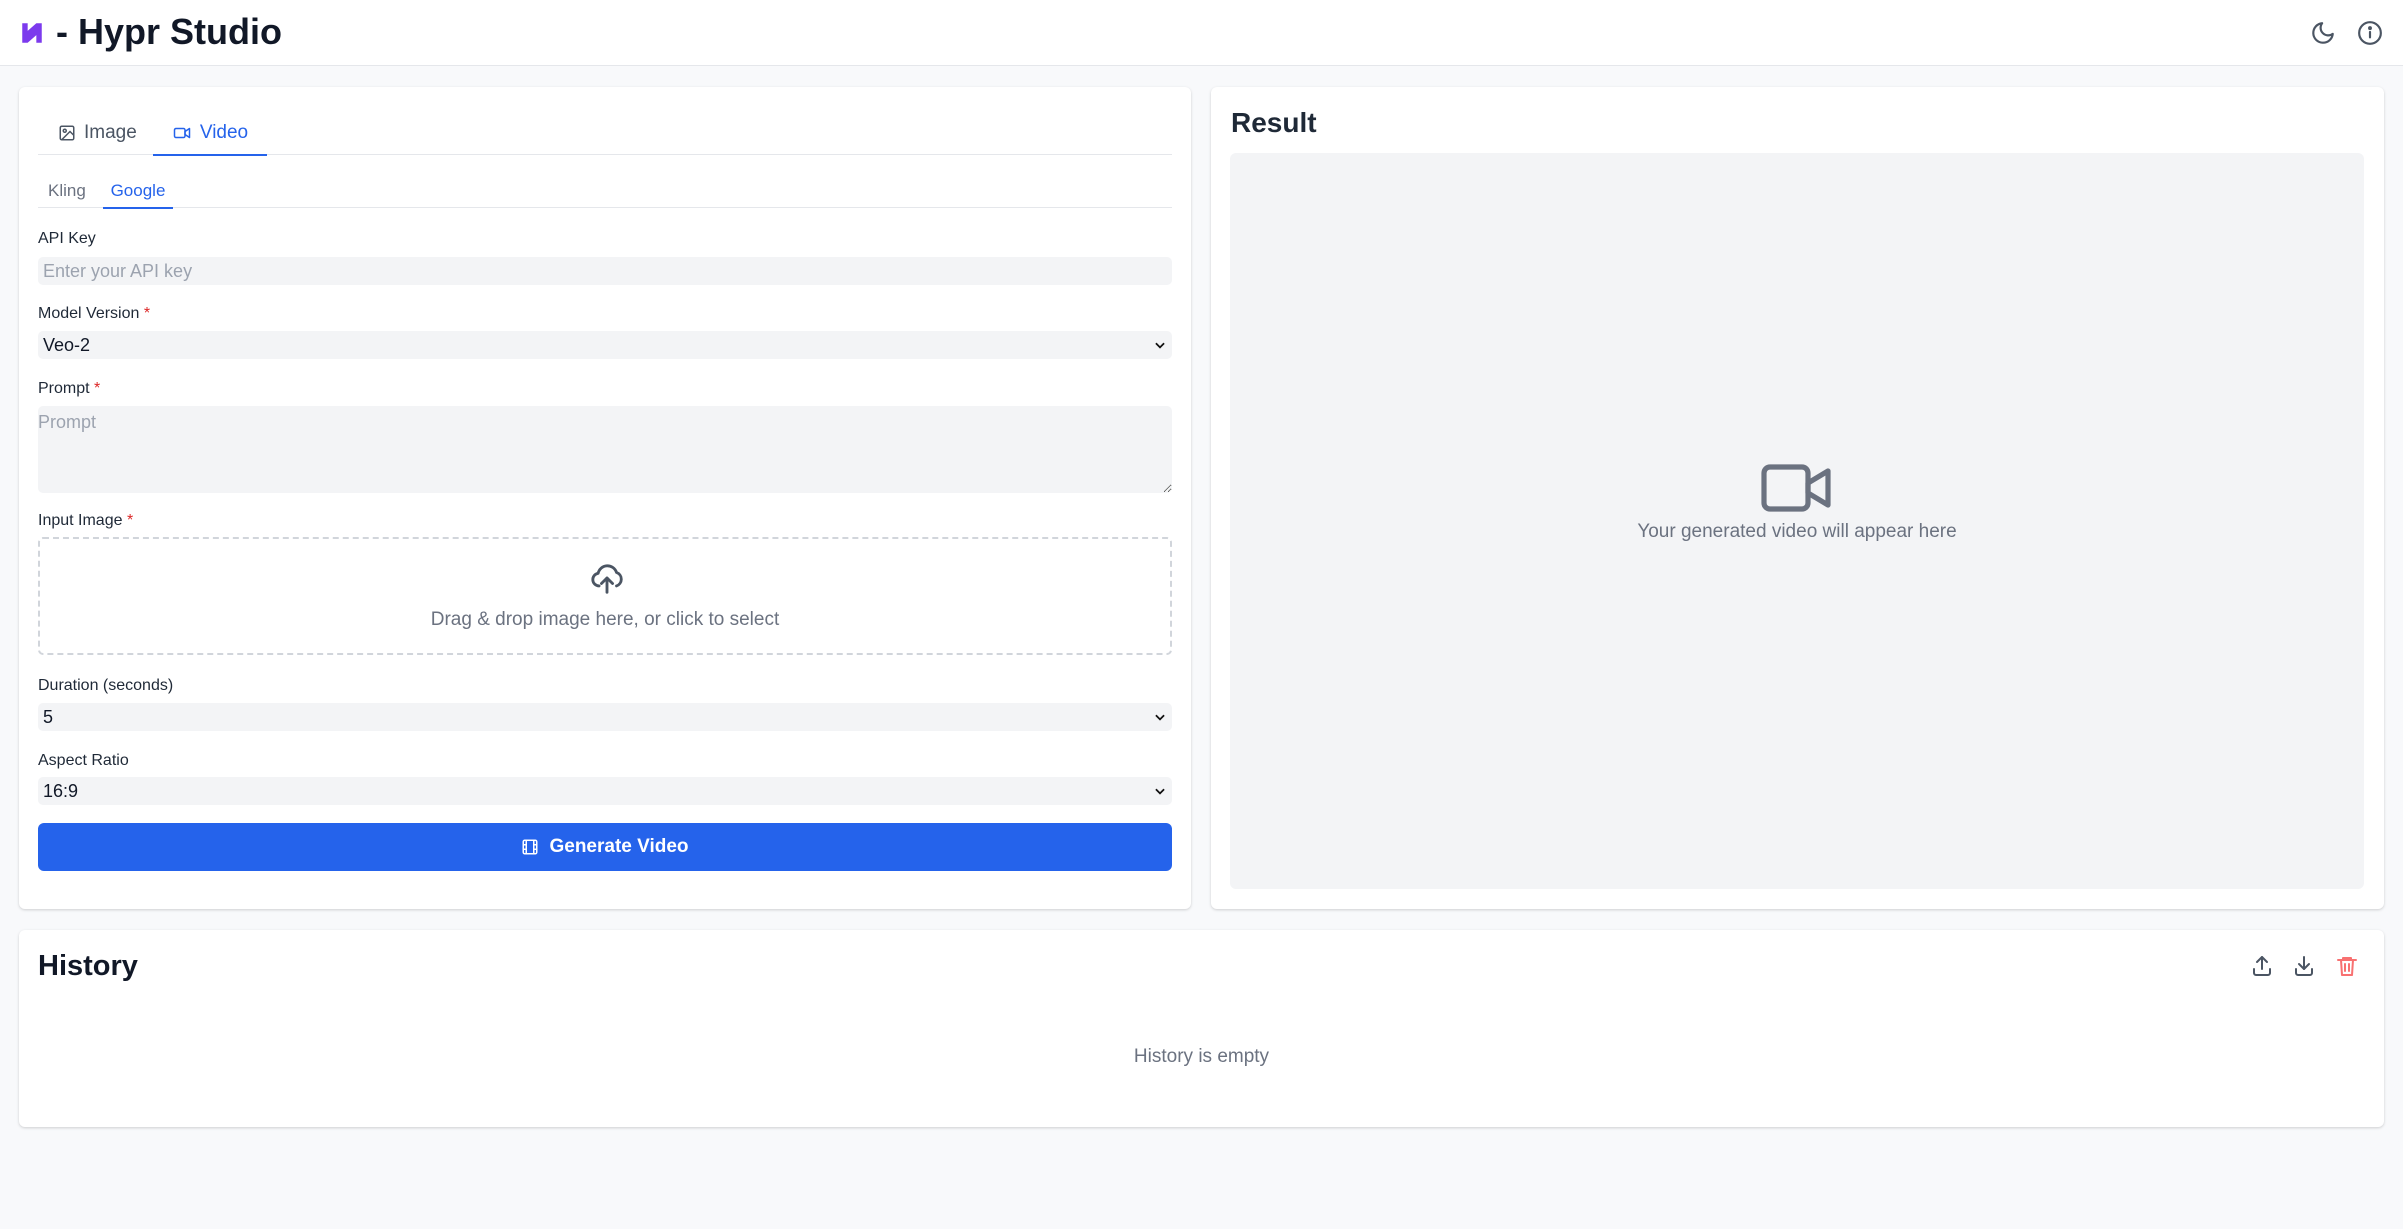 This screenshot has height=1229, width=2403. What do you see at coordinates (48, 716) in the screenshot?
I see `duration-value: 5` at bounding box center [48, 716].